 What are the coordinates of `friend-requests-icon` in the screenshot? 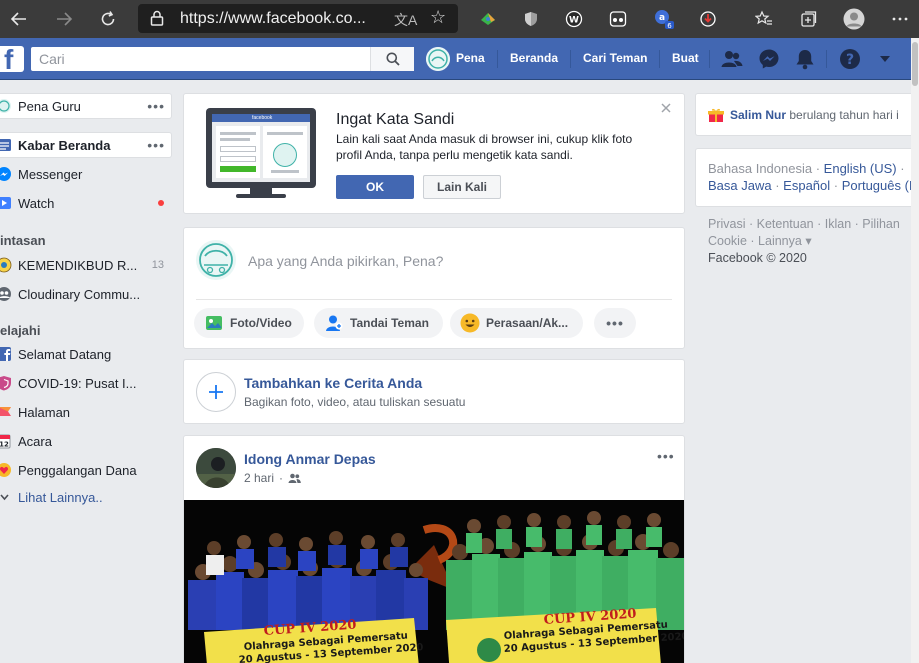 It's located at (732, 59).